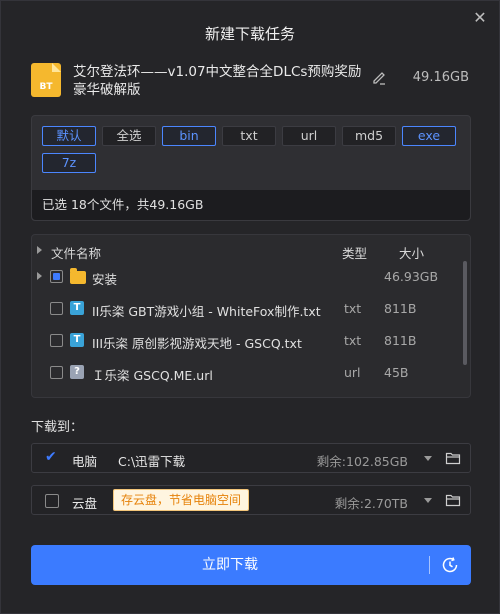 This screenshot has width=500, height=614. I want to click on task-total-size: 49.16GB, so click(440, 77).